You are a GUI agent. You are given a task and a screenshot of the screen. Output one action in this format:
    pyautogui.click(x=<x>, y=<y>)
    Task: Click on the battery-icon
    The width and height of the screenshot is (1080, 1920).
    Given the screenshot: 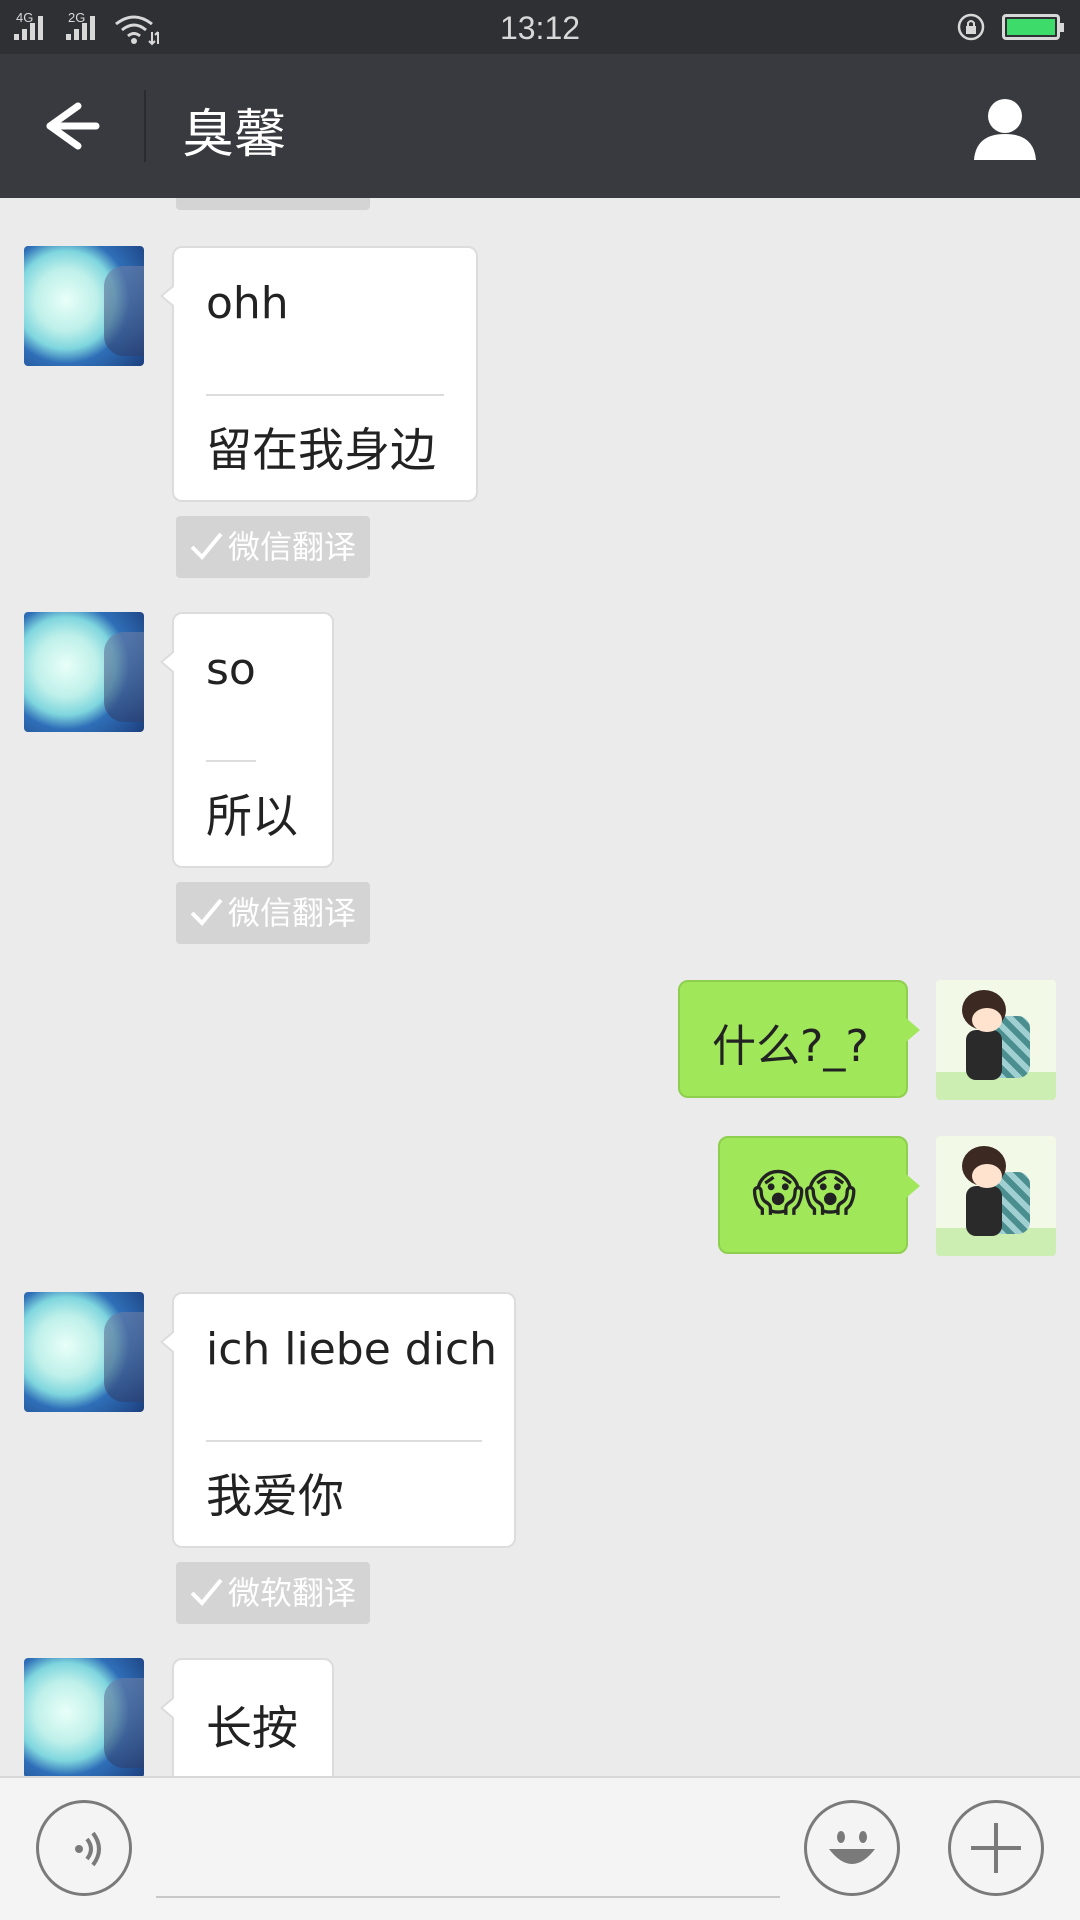 What is the action you would take?
    pyautogui.click(x=1033, y=27)
    